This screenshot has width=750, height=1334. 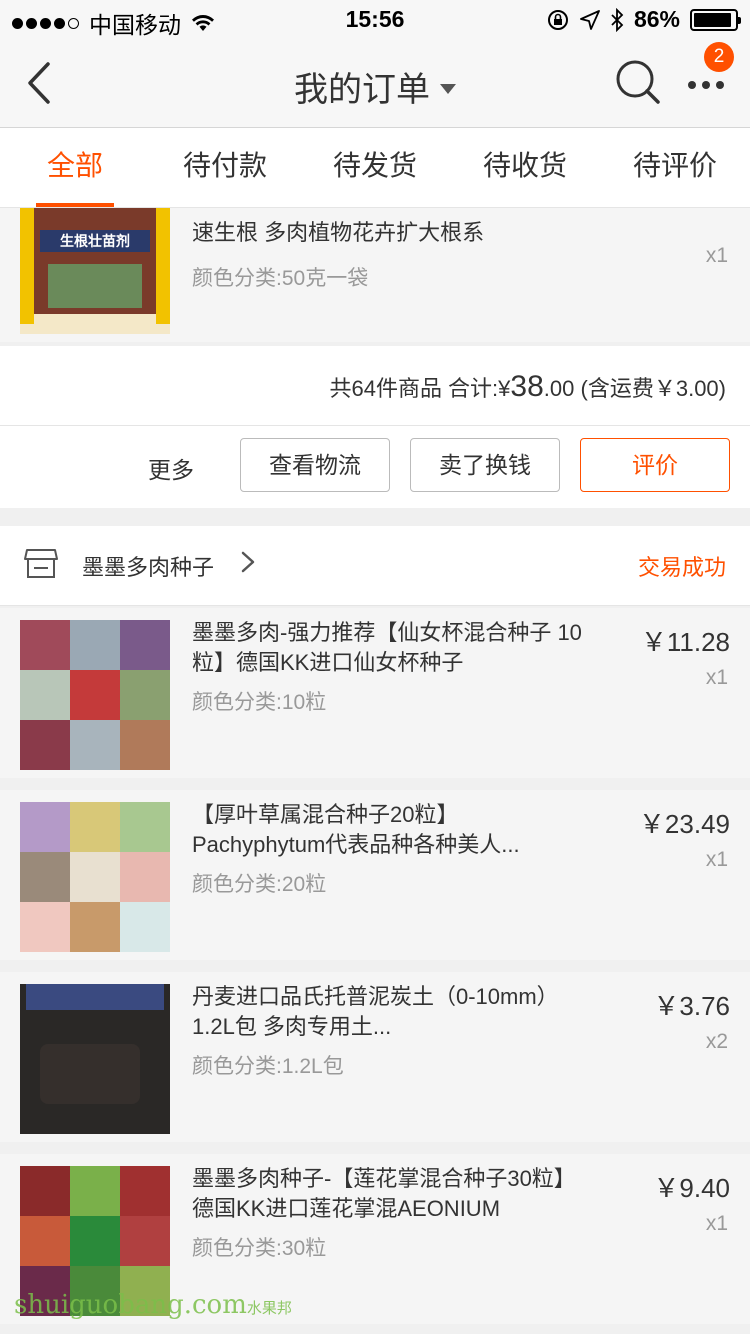 What do you see at coordinates (691, 1188) in the screenshot?
I see `product-price: ￥9.40` at bounding box center [691, 1188].